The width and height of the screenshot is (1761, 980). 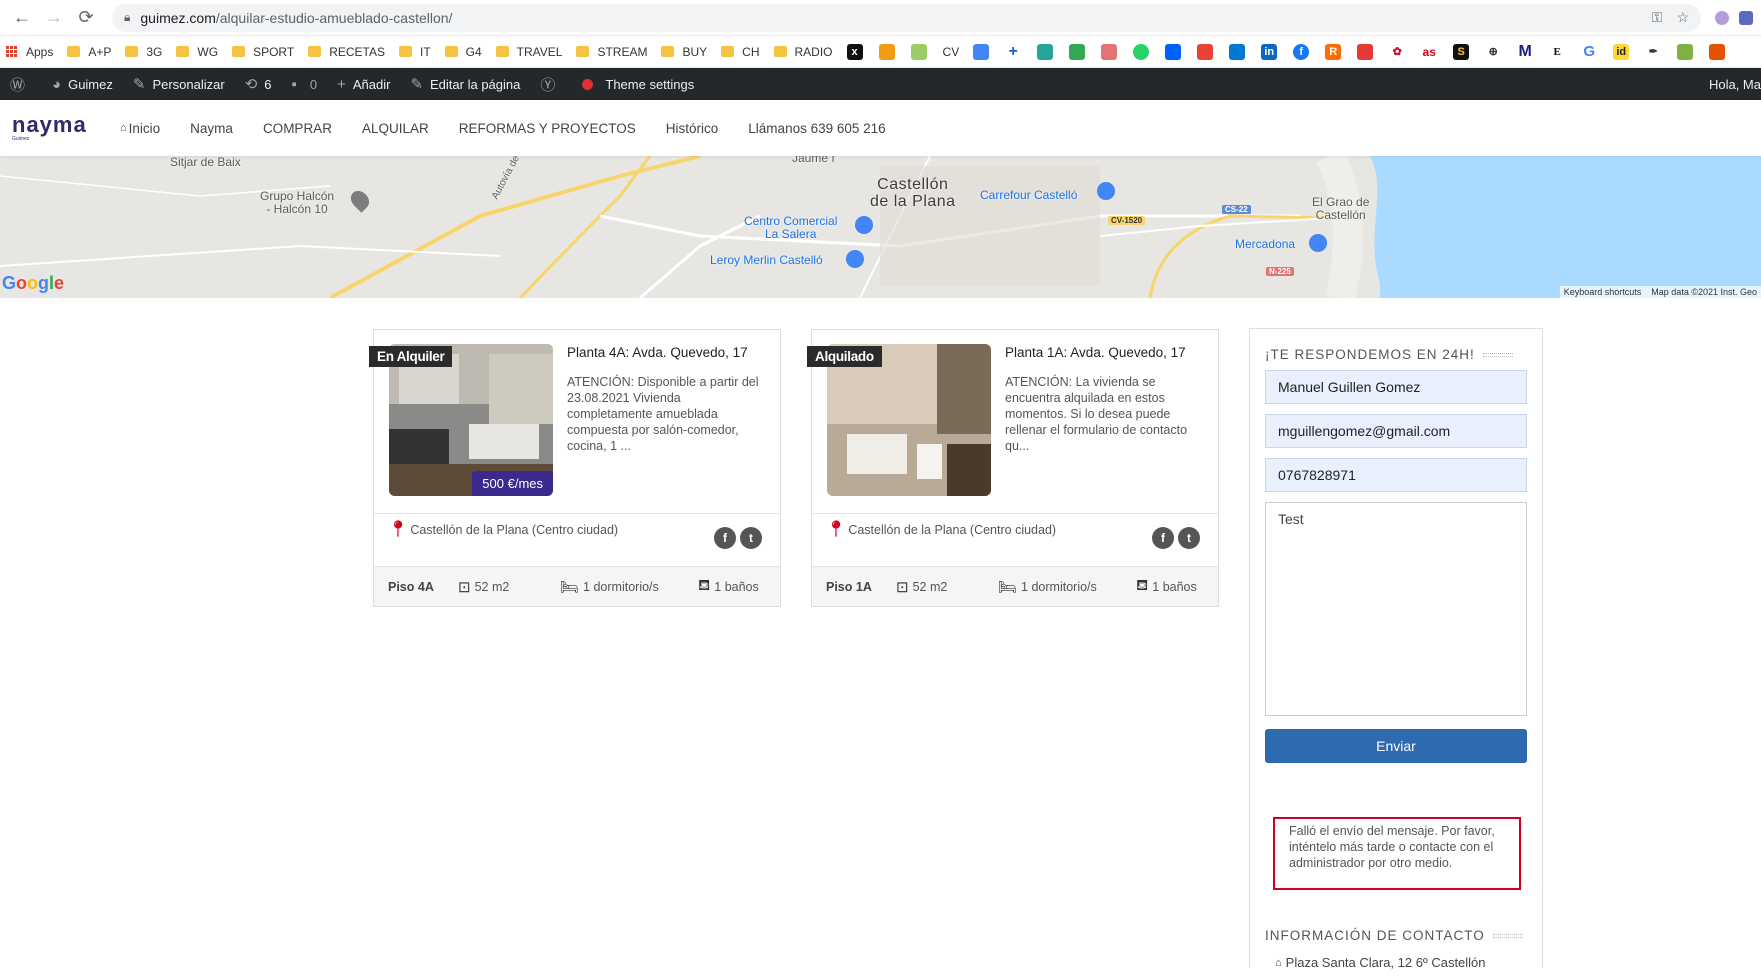 I want to click on bookmark-folder: WG, so click(x=197, y=52).